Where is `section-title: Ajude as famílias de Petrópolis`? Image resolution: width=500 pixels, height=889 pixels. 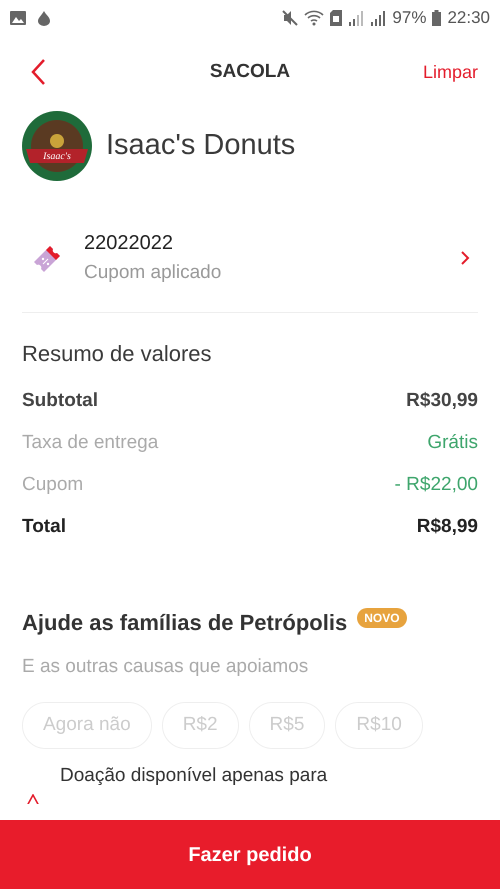 section-title: Ajude as famílias de Petrópolis is located at coordinates (185, 623).